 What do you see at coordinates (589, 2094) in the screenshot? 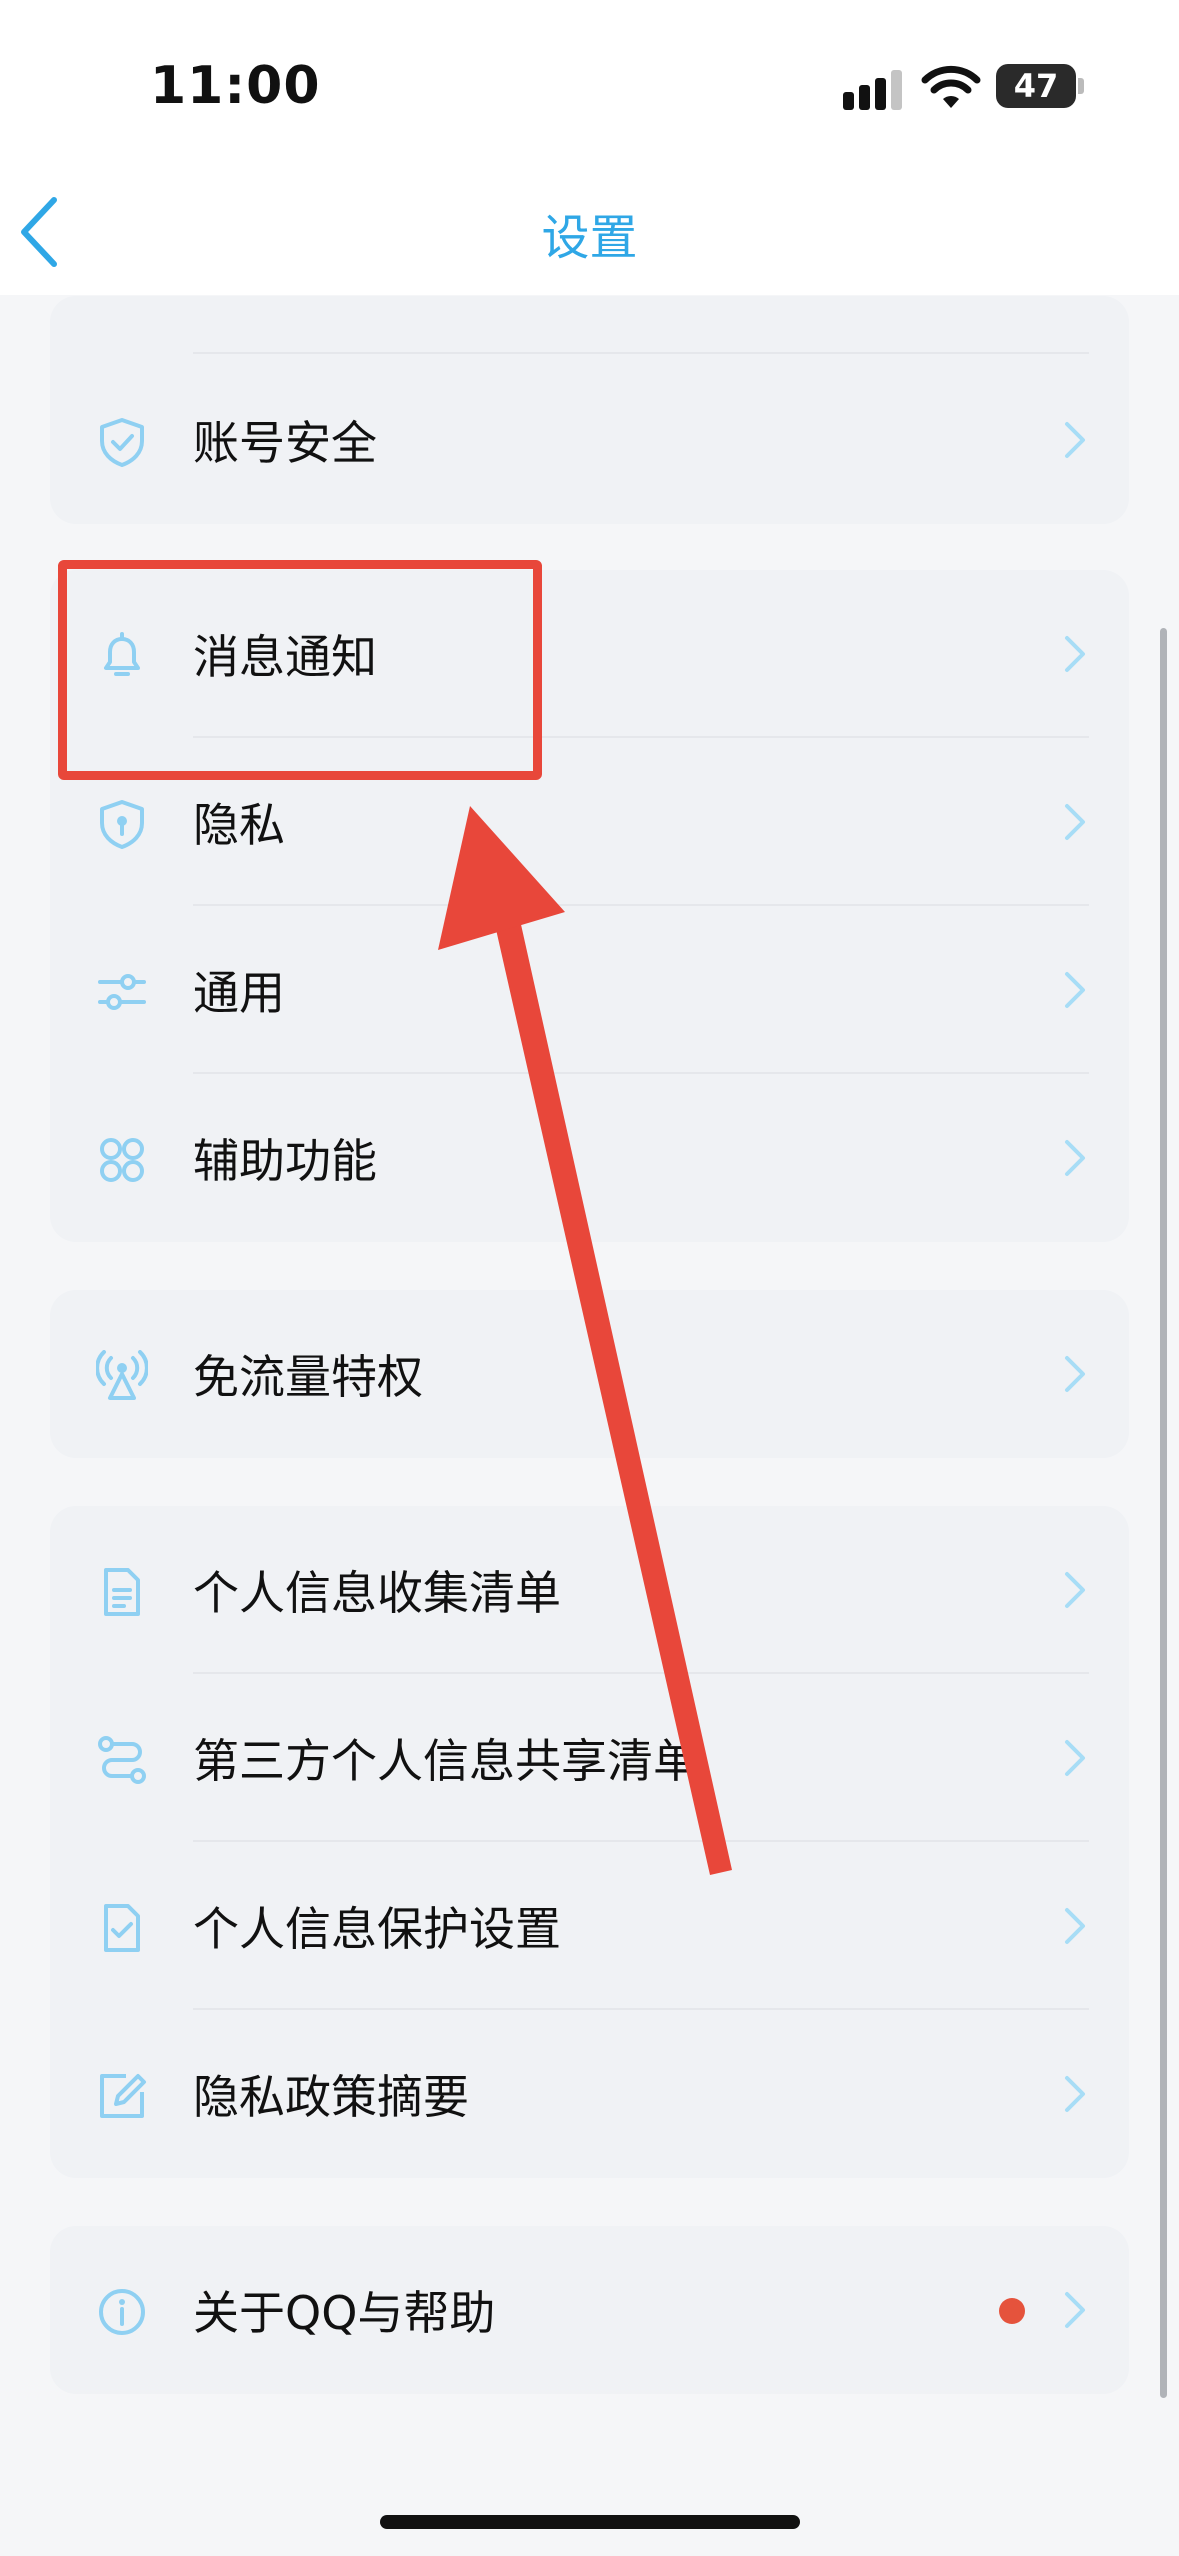
I see `settings-item-privacy-summary: 隐私政策摘要` at bounding box center [589, 2094].